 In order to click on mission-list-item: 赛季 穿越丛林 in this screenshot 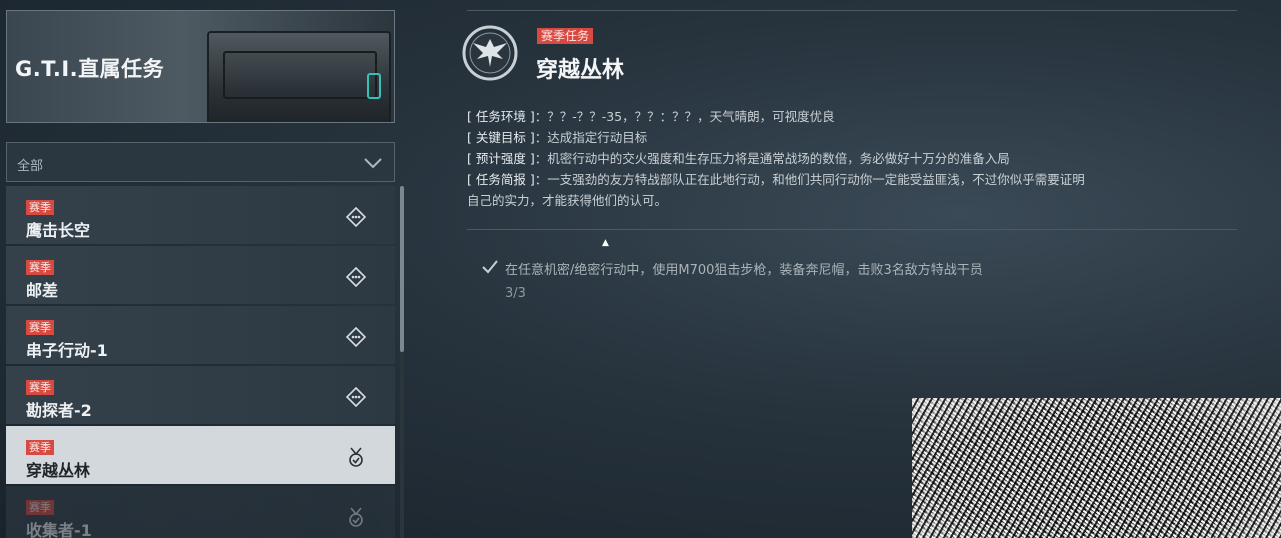, I will do `click(200, 455)`.